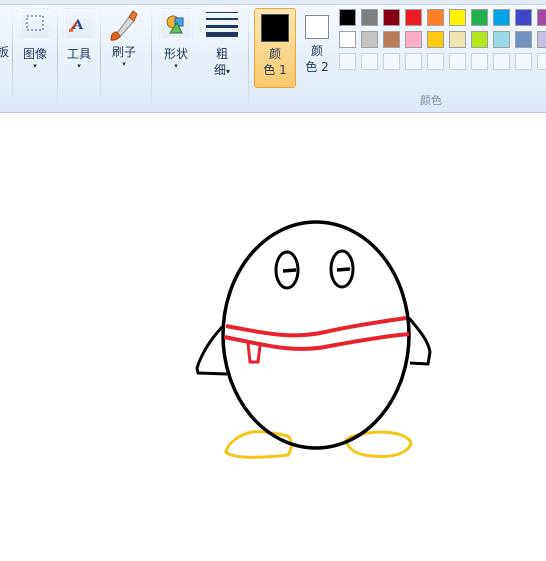 The image size is (546, 561). Describe the element at coordinates (275, 28) in the screenshot. I see `color1-swatch` at that location.